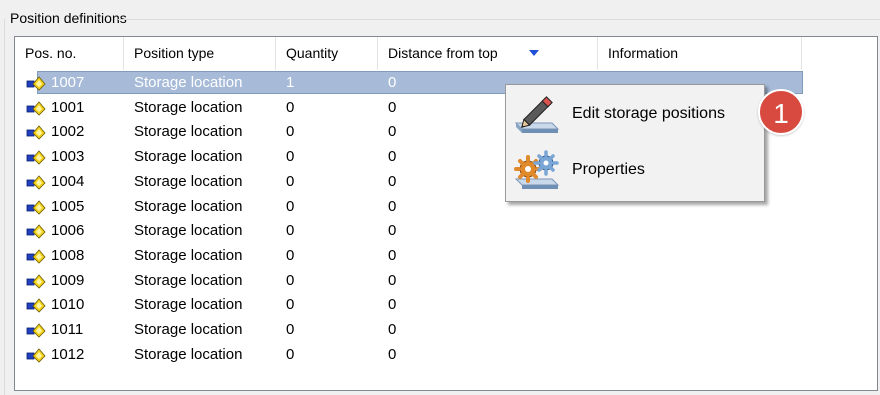  What do you see at coordinates (446, 305) in the screenshot?
I see `table-row: 1010 Storage location 0 0` at bounding box center [446, 305].